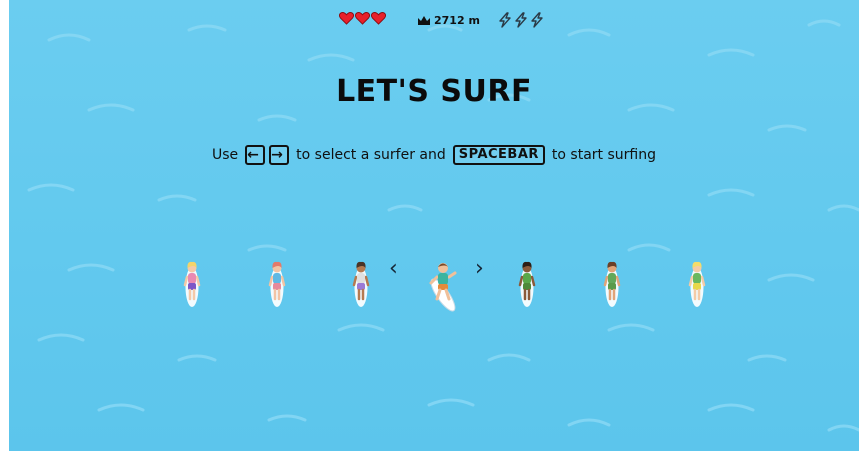  What do you see at coordinates (479, 269) in the screenshot?
I see `next-surfer-icon: ›` at bounding box center [479, 269].